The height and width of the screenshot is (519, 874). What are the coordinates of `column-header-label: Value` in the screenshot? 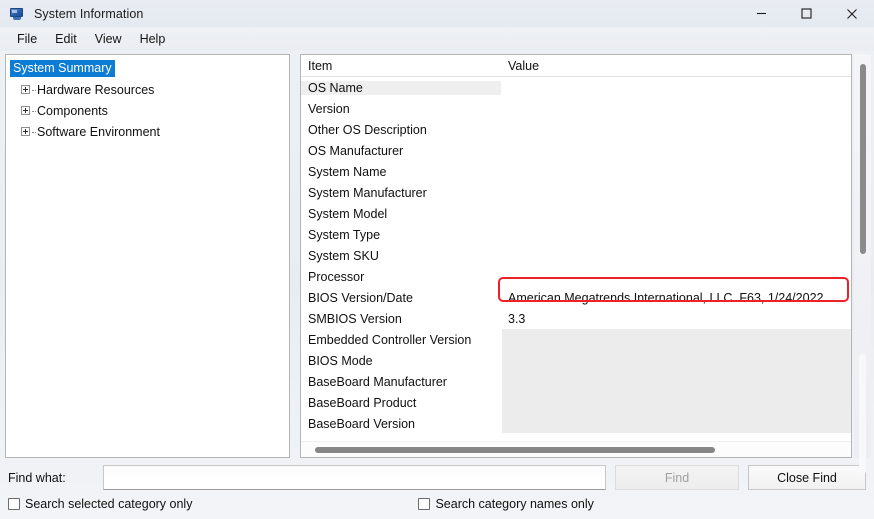 It's located at (524, 65).